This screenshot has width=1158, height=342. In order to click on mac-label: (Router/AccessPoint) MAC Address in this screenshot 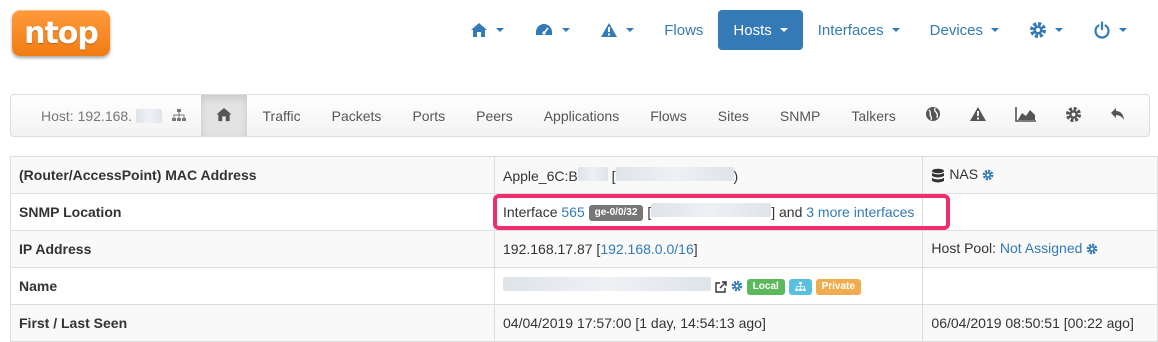, I will do `click(252, 175)`.